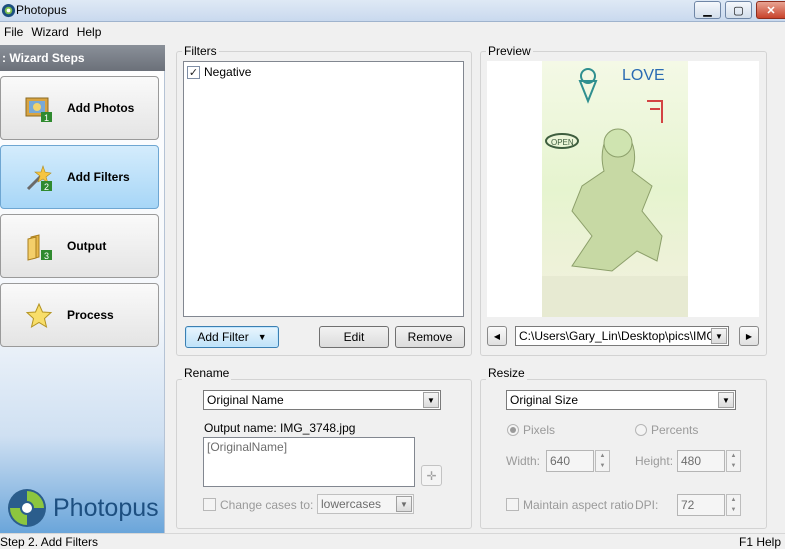 Image resolution: width=785 pixels, height=549 pixels. Describe the element at coordinates (539, 430) in the screenshot. I see `pixels-label: Pixels` at that location.